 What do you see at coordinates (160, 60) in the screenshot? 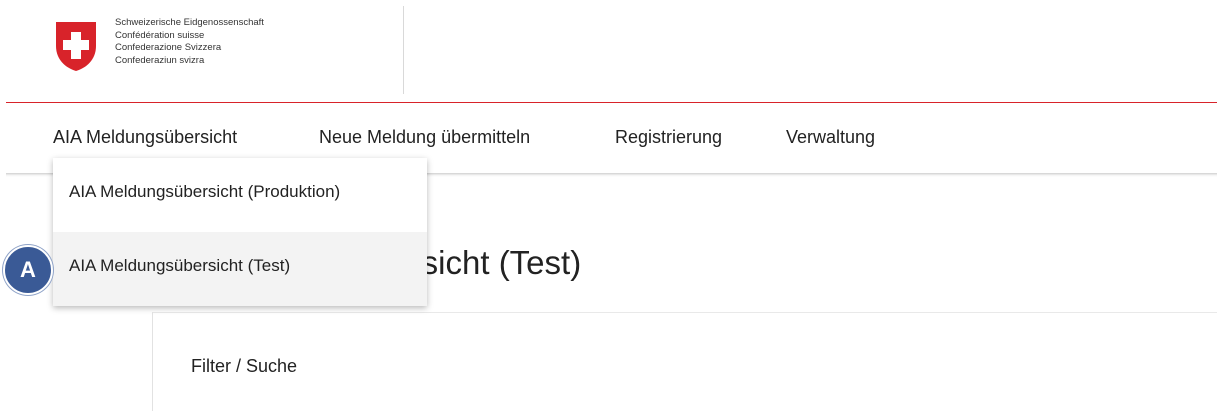
I see `federal-name-rm: Confederaziun svizra` at bounding box center [160, 60].